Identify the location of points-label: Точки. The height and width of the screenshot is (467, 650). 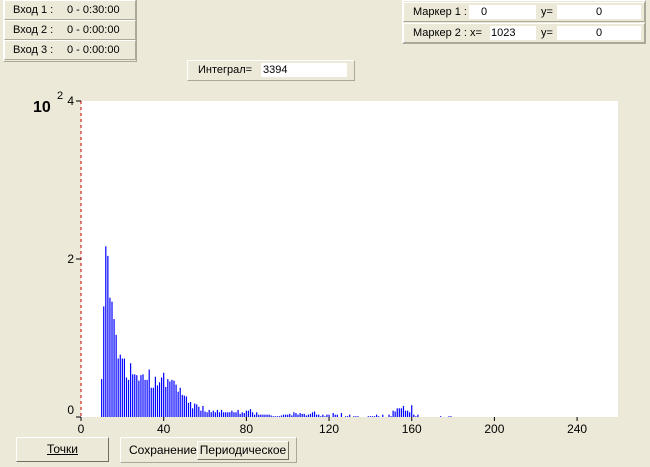
(62, 449).